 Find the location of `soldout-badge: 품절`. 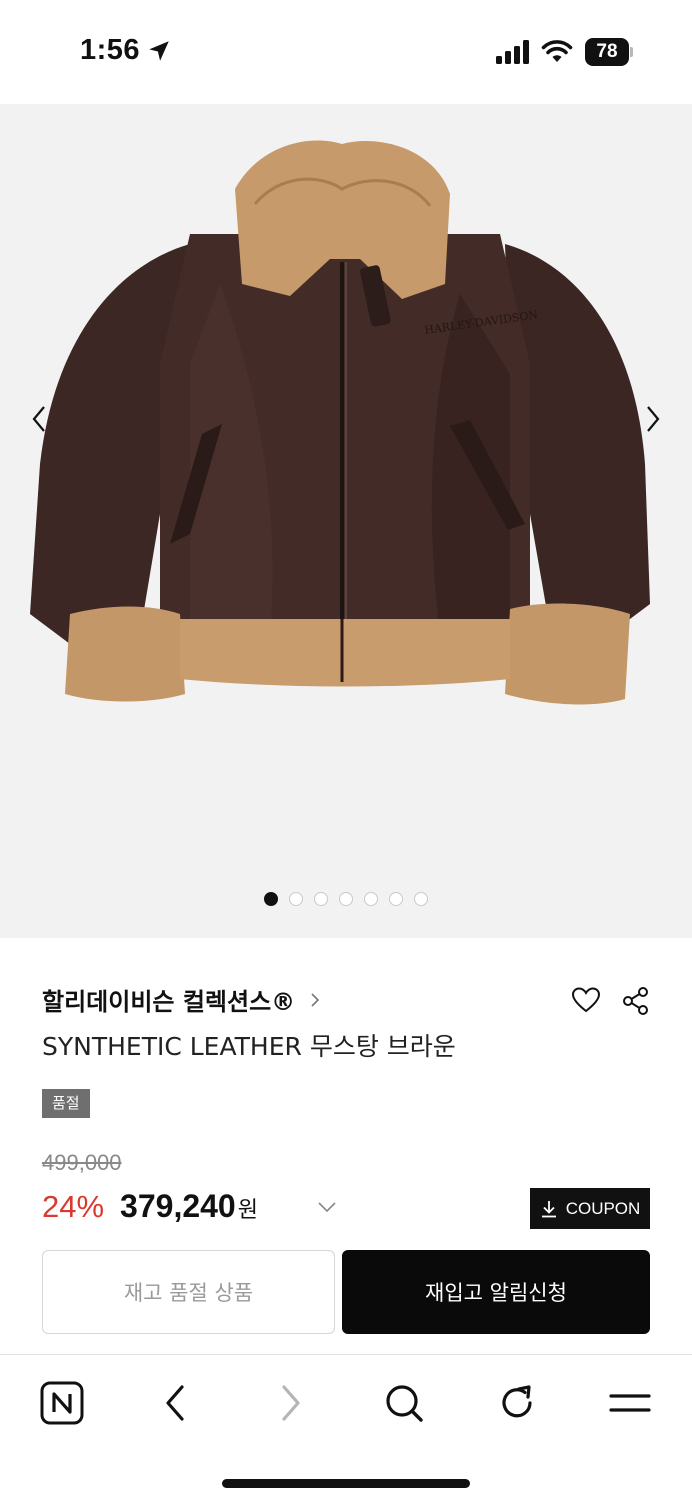

soldout-badge: 품절 is located at coordinates (66, 1103).